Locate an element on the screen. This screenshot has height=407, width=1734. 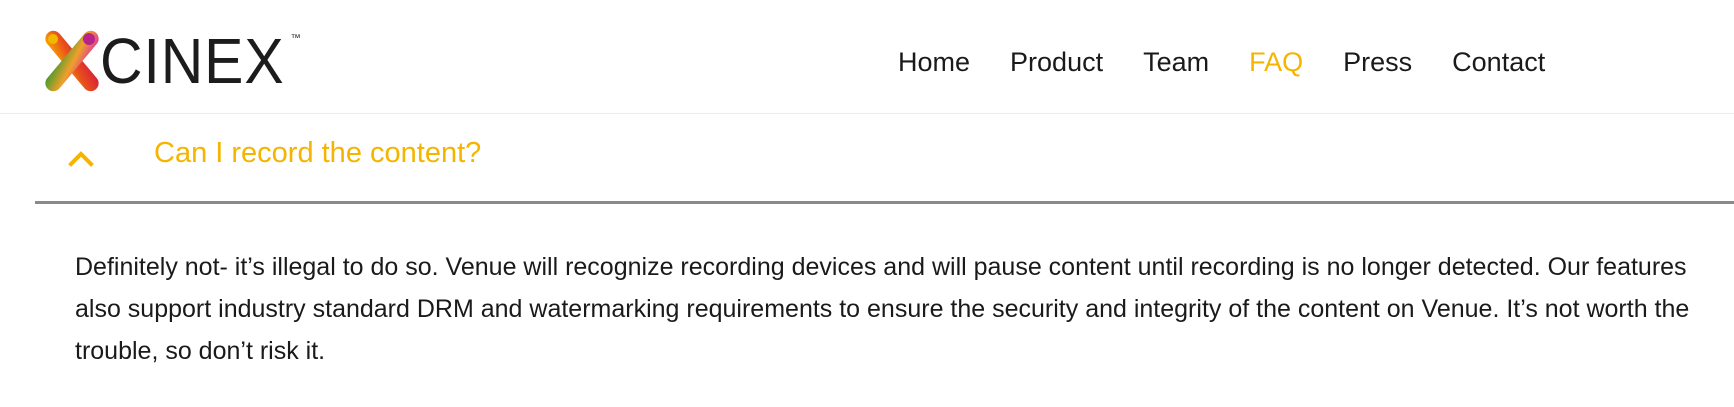
x-logo-icon is located at coordinates (72, 61).